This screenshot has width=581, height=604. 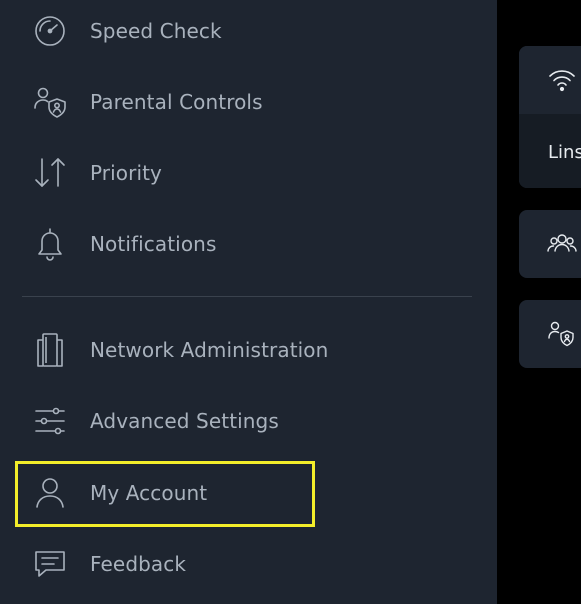 I want to click on wifi-network-name: Lins, so click(x=564, y=152).